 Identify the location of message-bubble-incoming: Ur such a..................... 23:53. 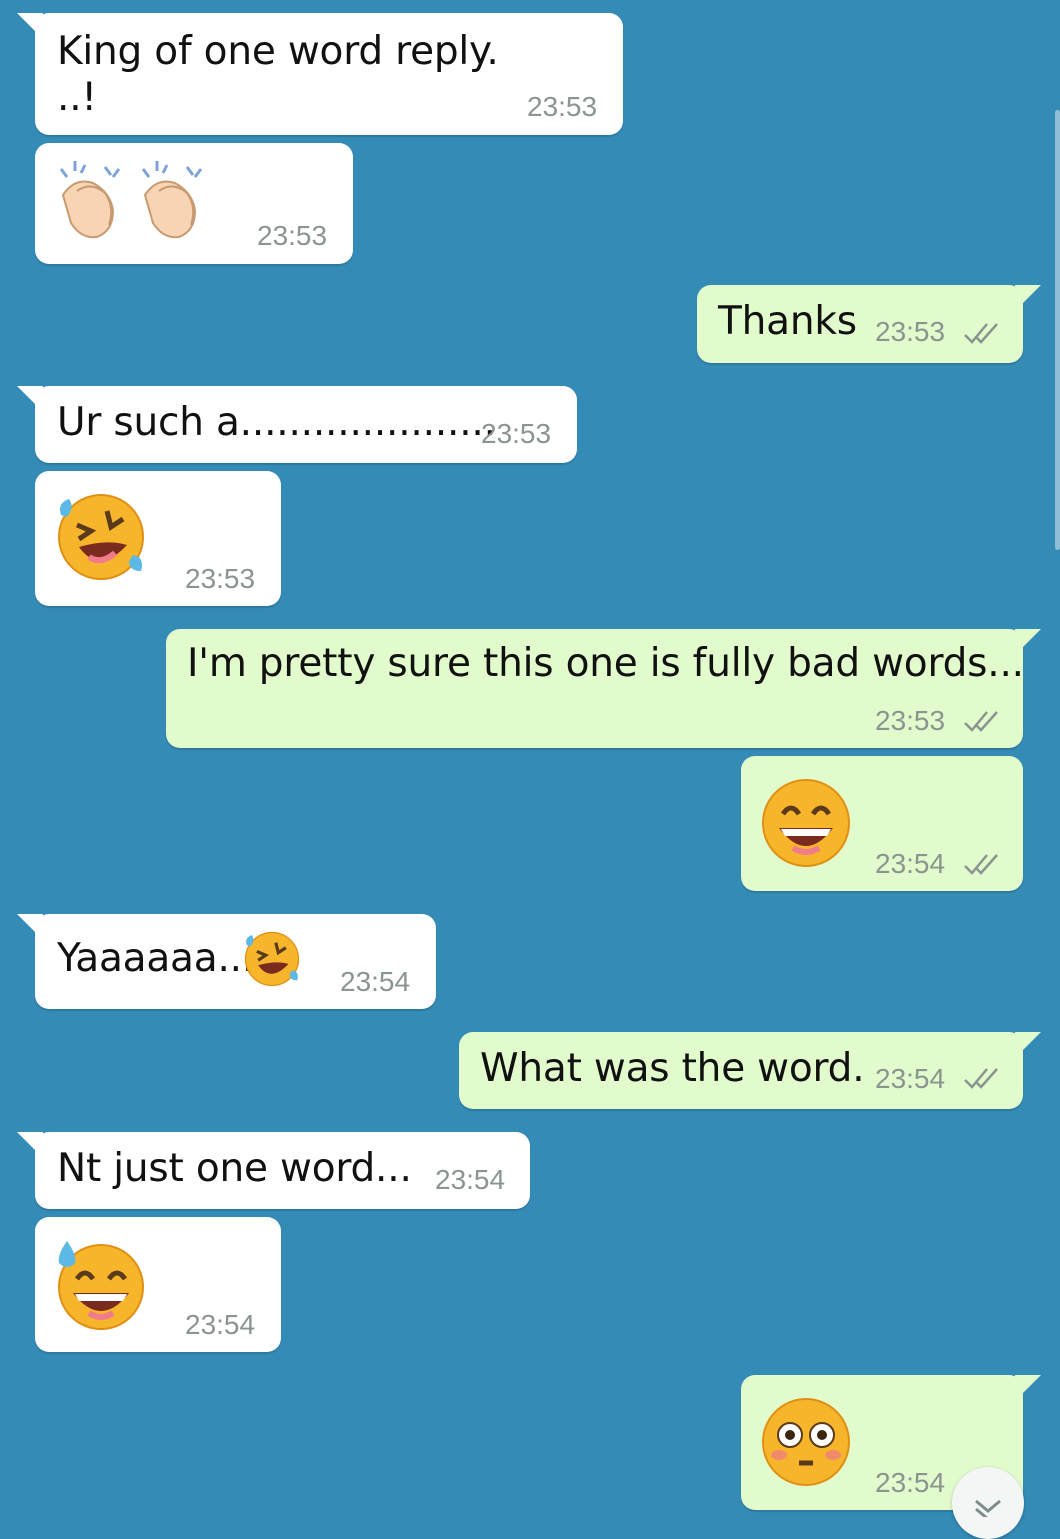
(297, 424).